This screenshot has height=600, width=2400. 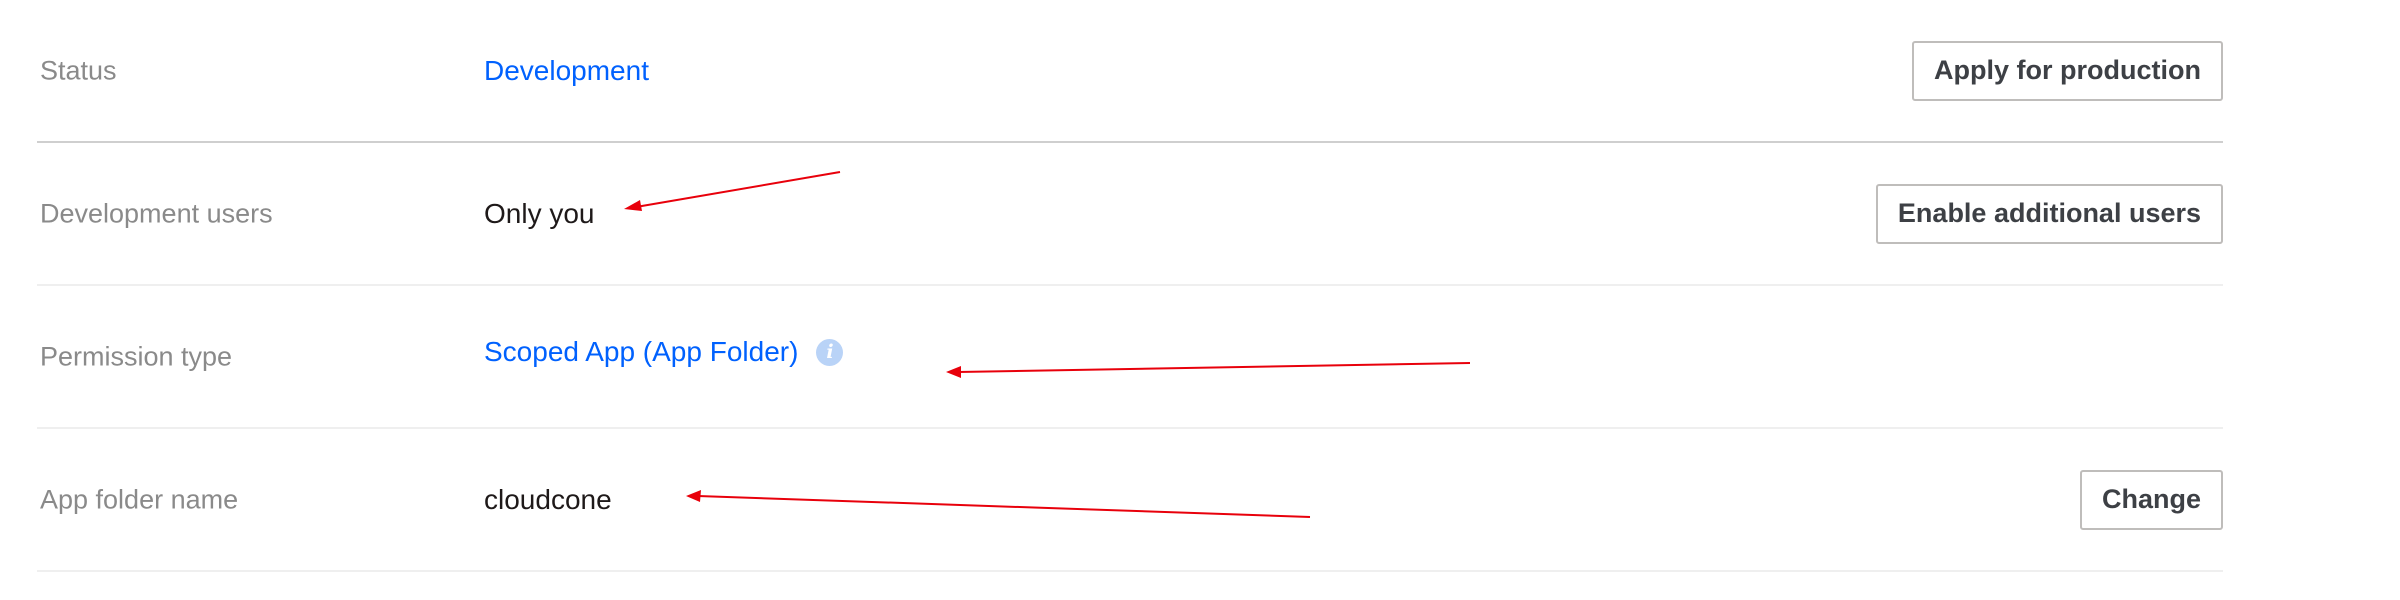 I want to click on permission-type-label: Permission type, so click(x=136, y=356).